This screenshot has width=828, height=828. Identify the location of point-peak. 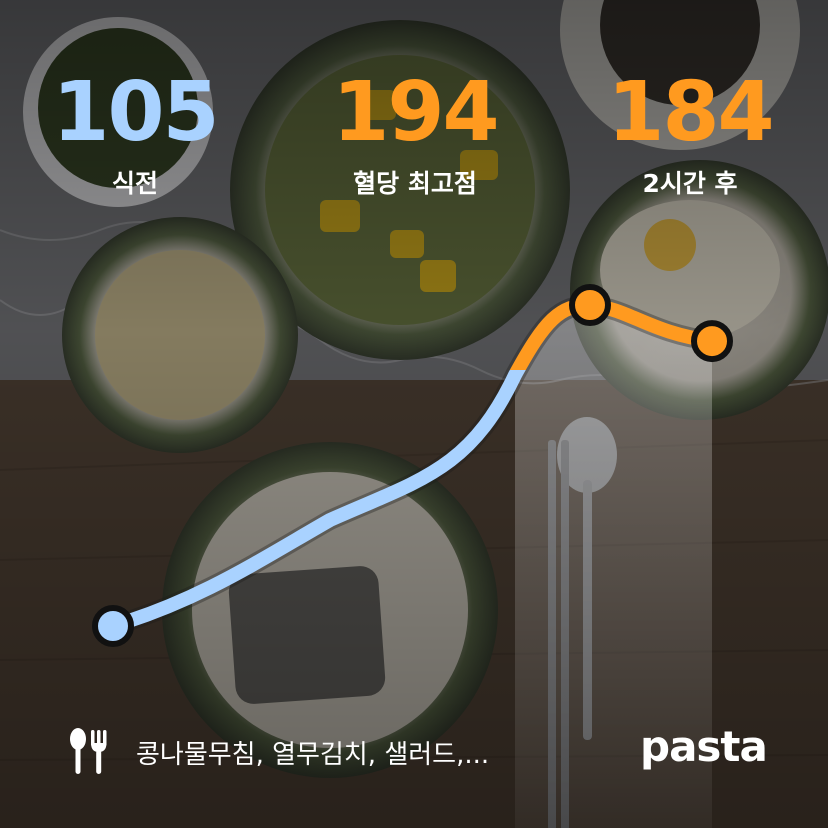
(590, 305).